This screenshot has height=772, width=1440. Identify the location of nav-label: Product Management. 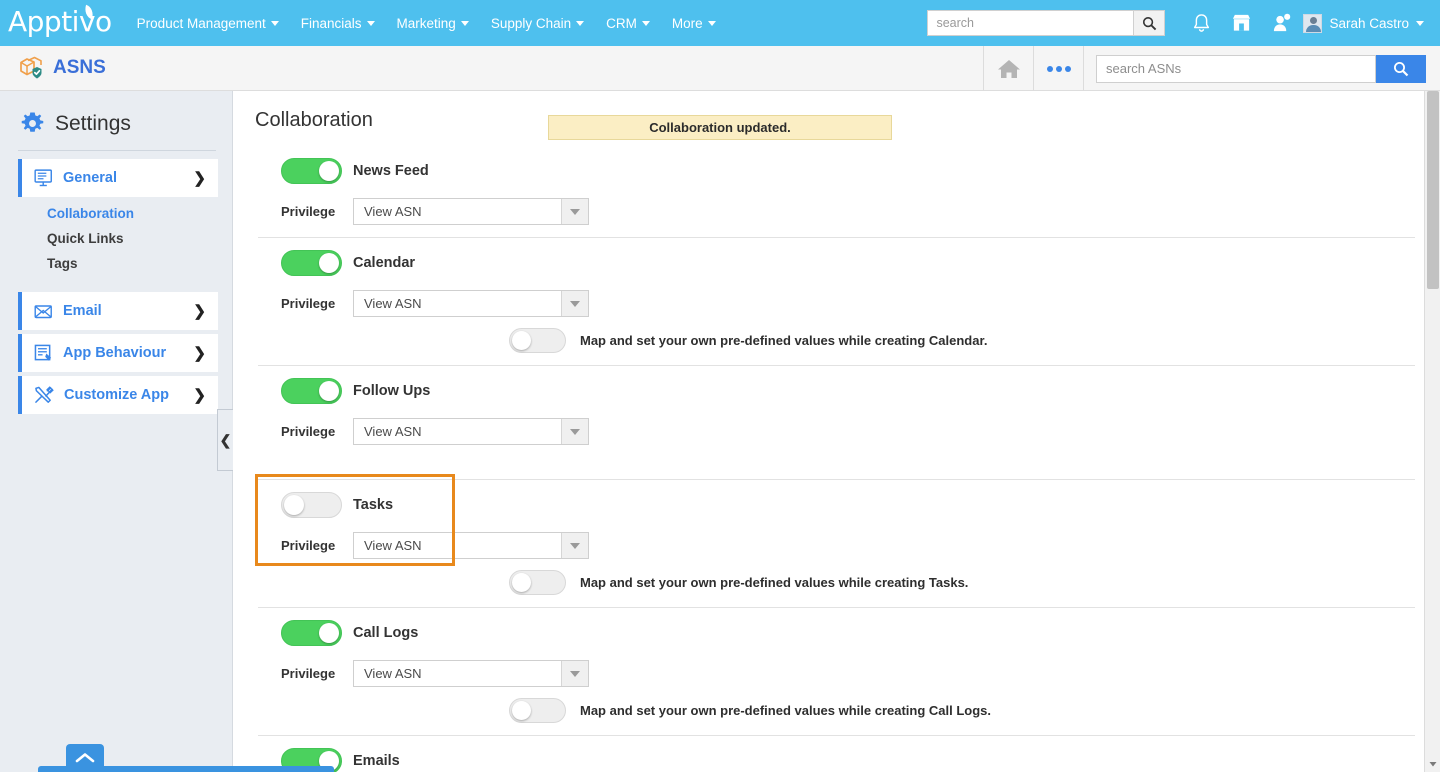
(201, 23).